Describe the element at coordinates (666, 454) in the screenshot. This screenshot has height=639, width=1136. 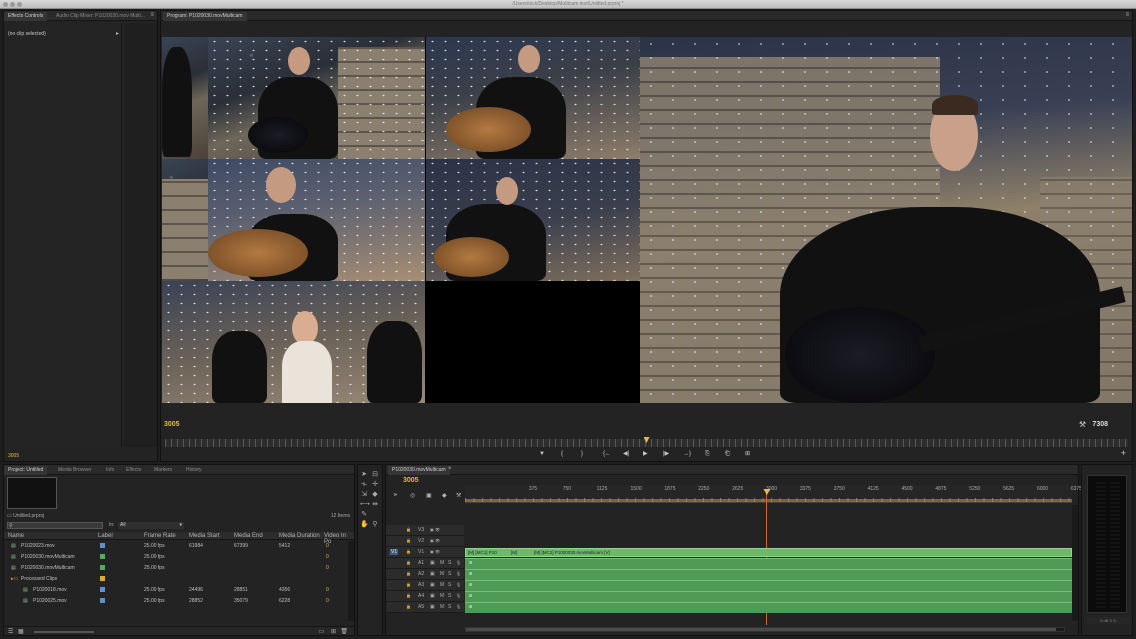
I see `step-forward-button: |▶` at that location.